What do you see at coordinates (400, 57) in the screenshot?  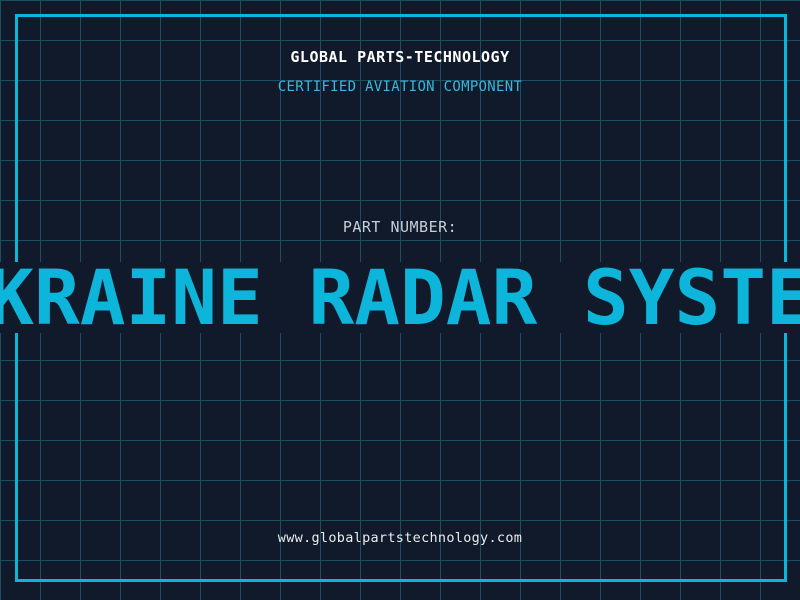 I see `company-title: GLOBAL PARTS-TECHNOLOGY` at bounding box center [400, 57].